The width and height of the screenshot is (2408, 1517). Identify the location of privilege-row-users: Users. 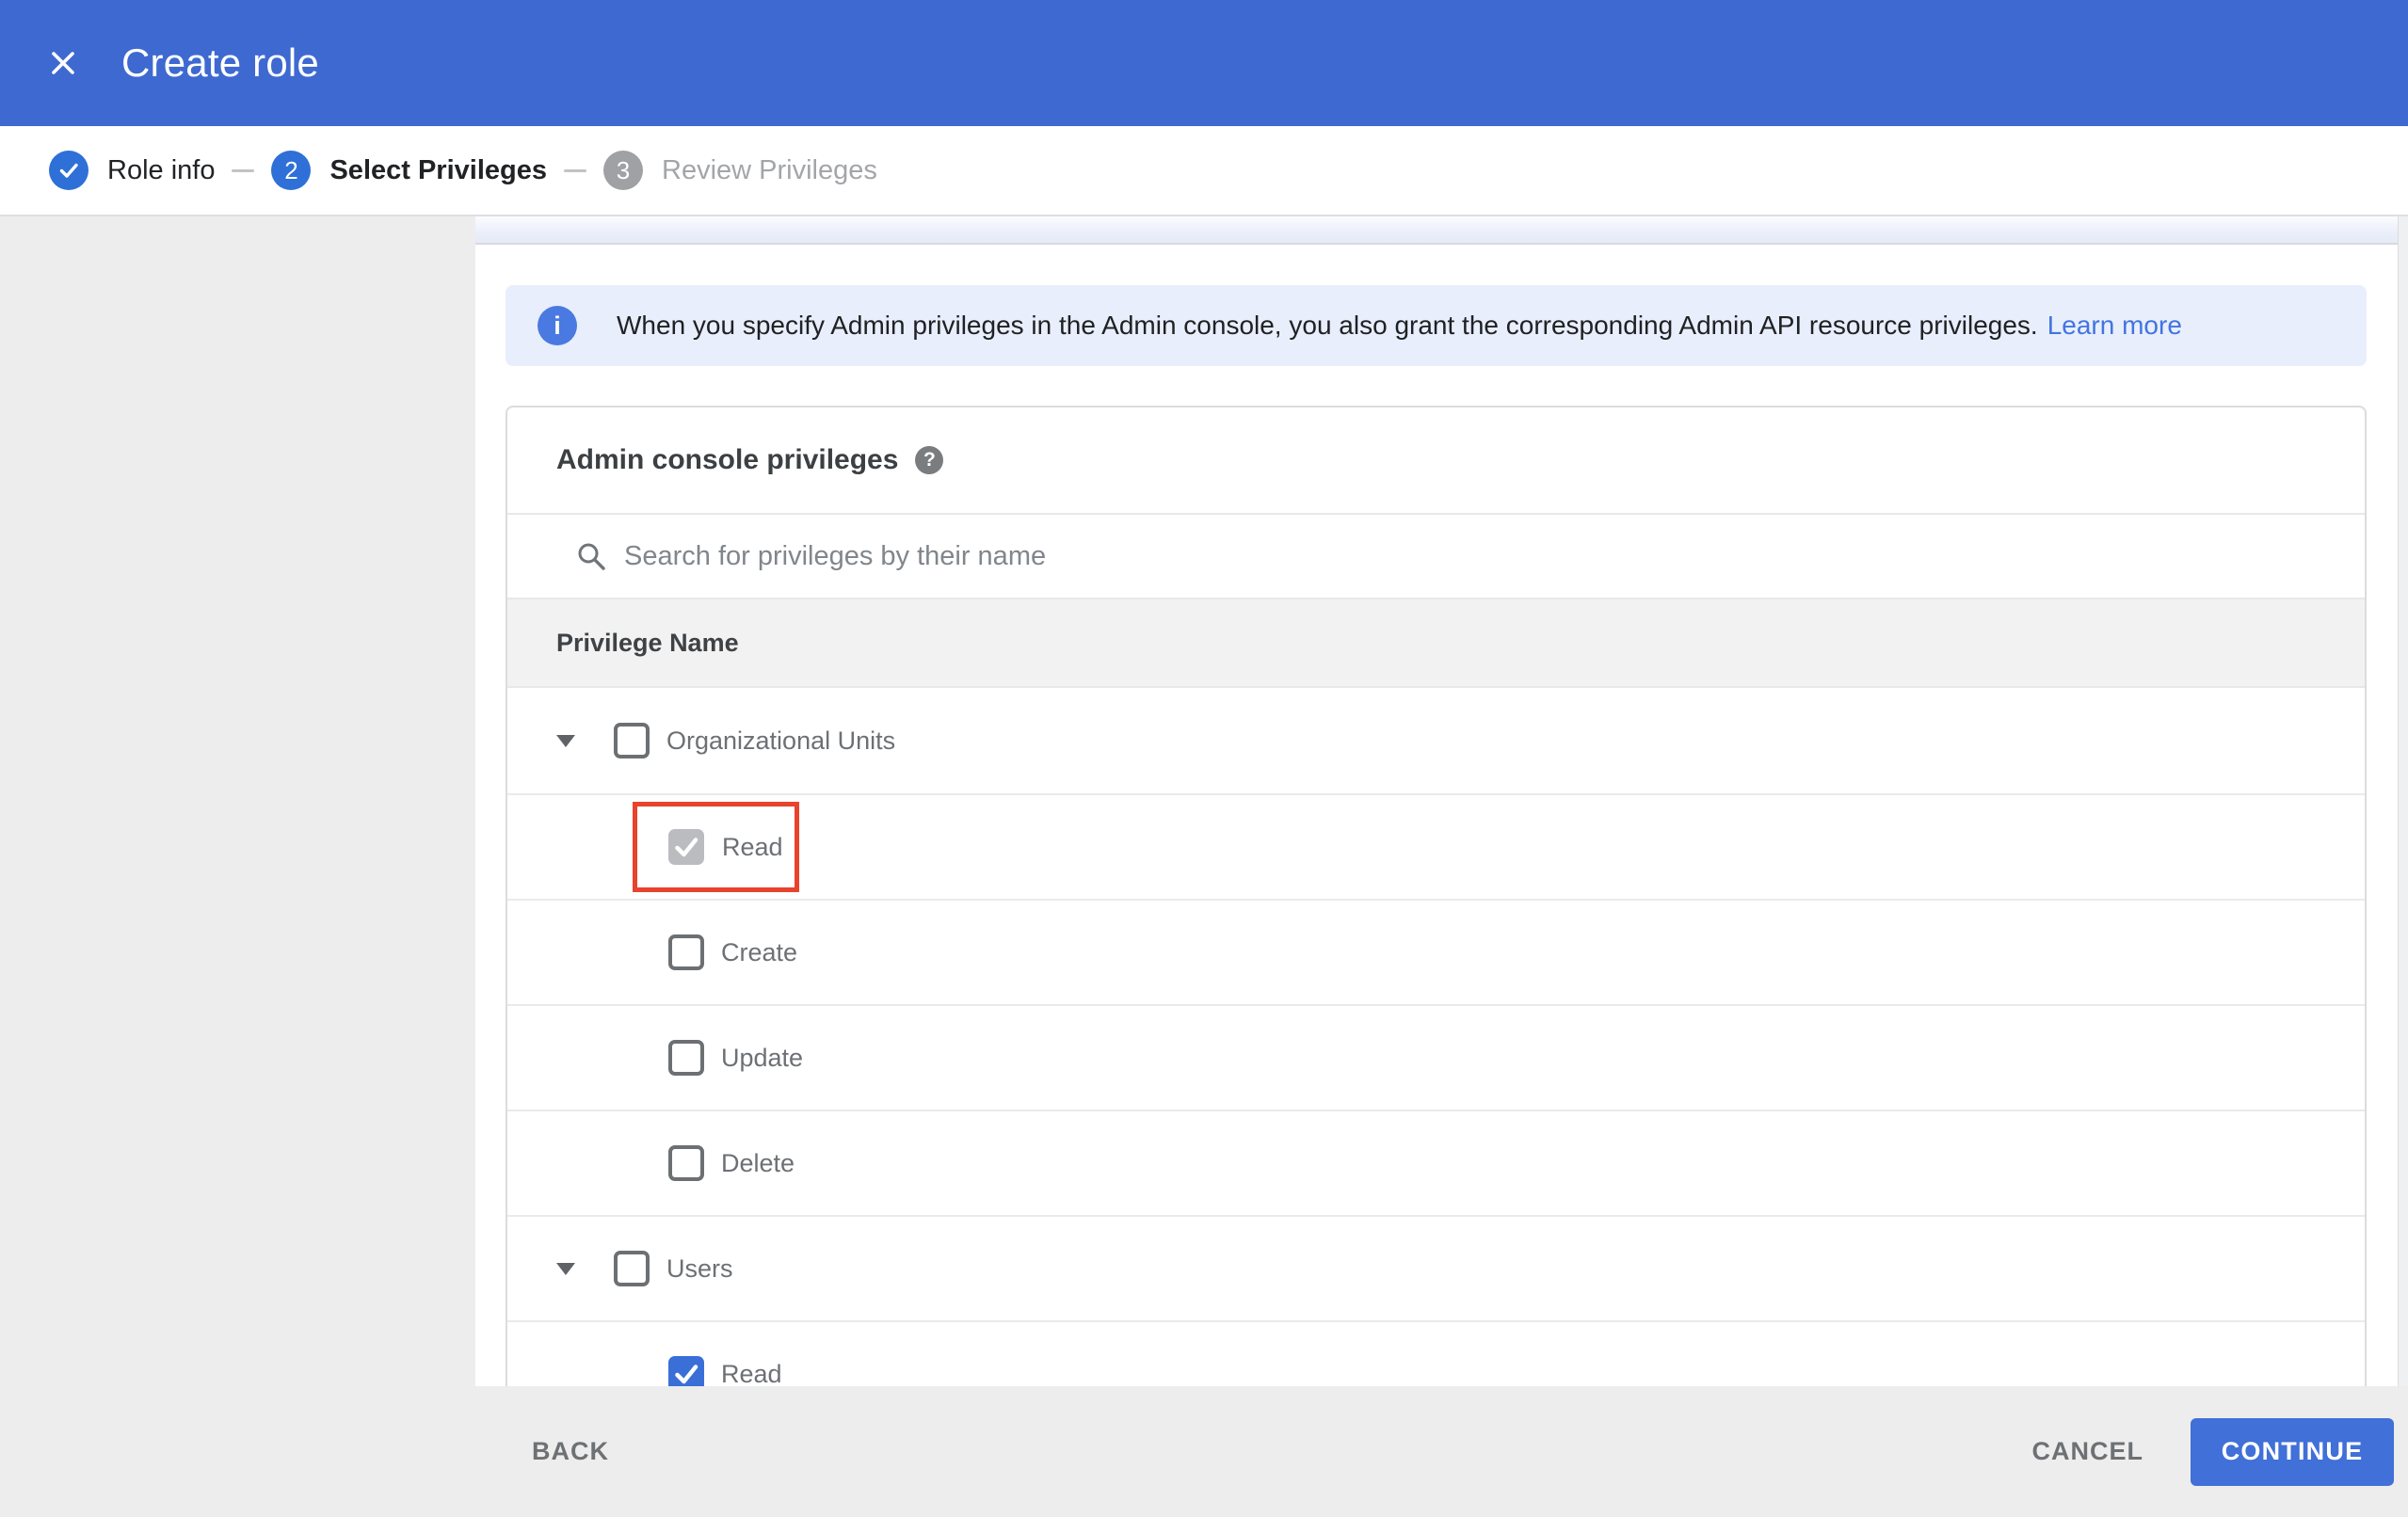
(1436, 1267).